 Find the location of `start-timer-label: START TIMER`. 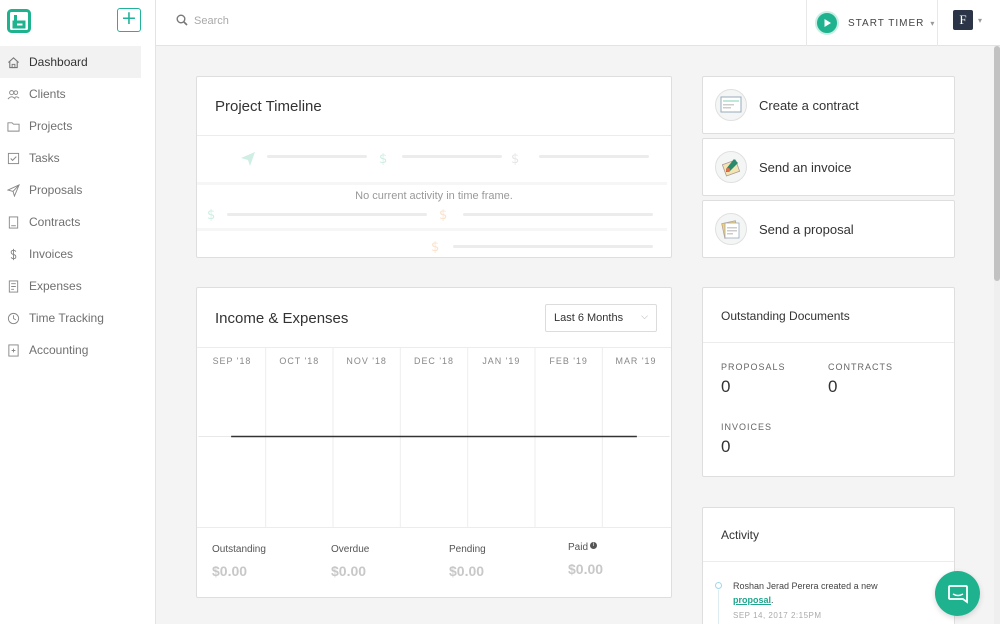

start-timer-label: START TIMER is located at coordinates (886, 23).